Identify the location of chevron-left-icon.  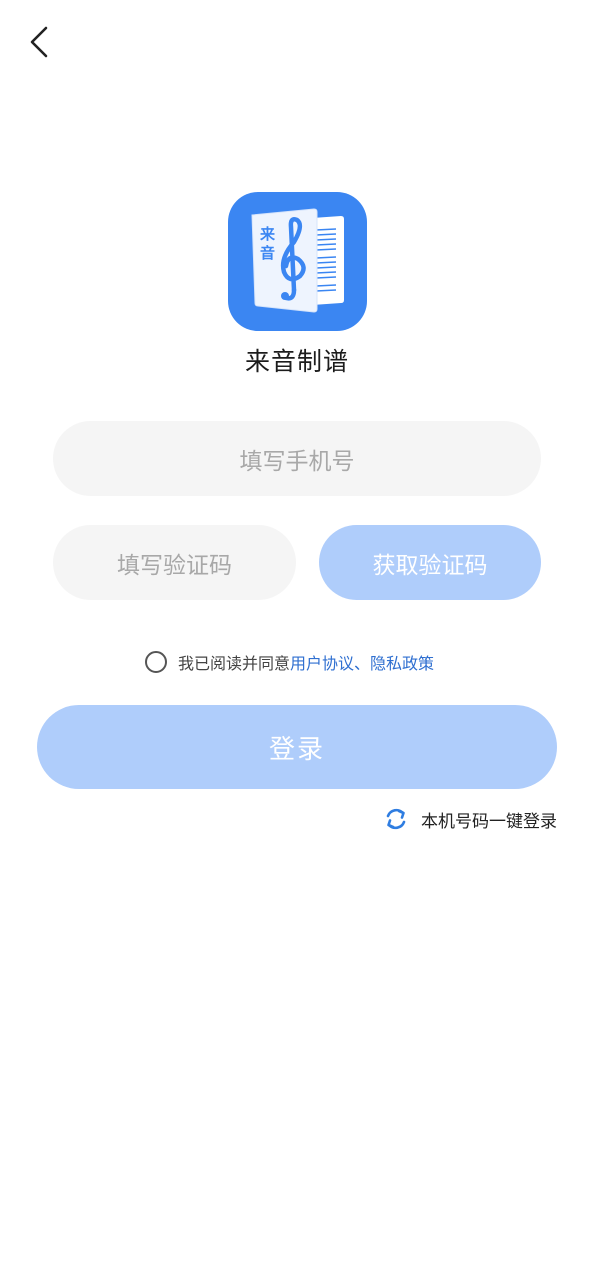
(39, 42).